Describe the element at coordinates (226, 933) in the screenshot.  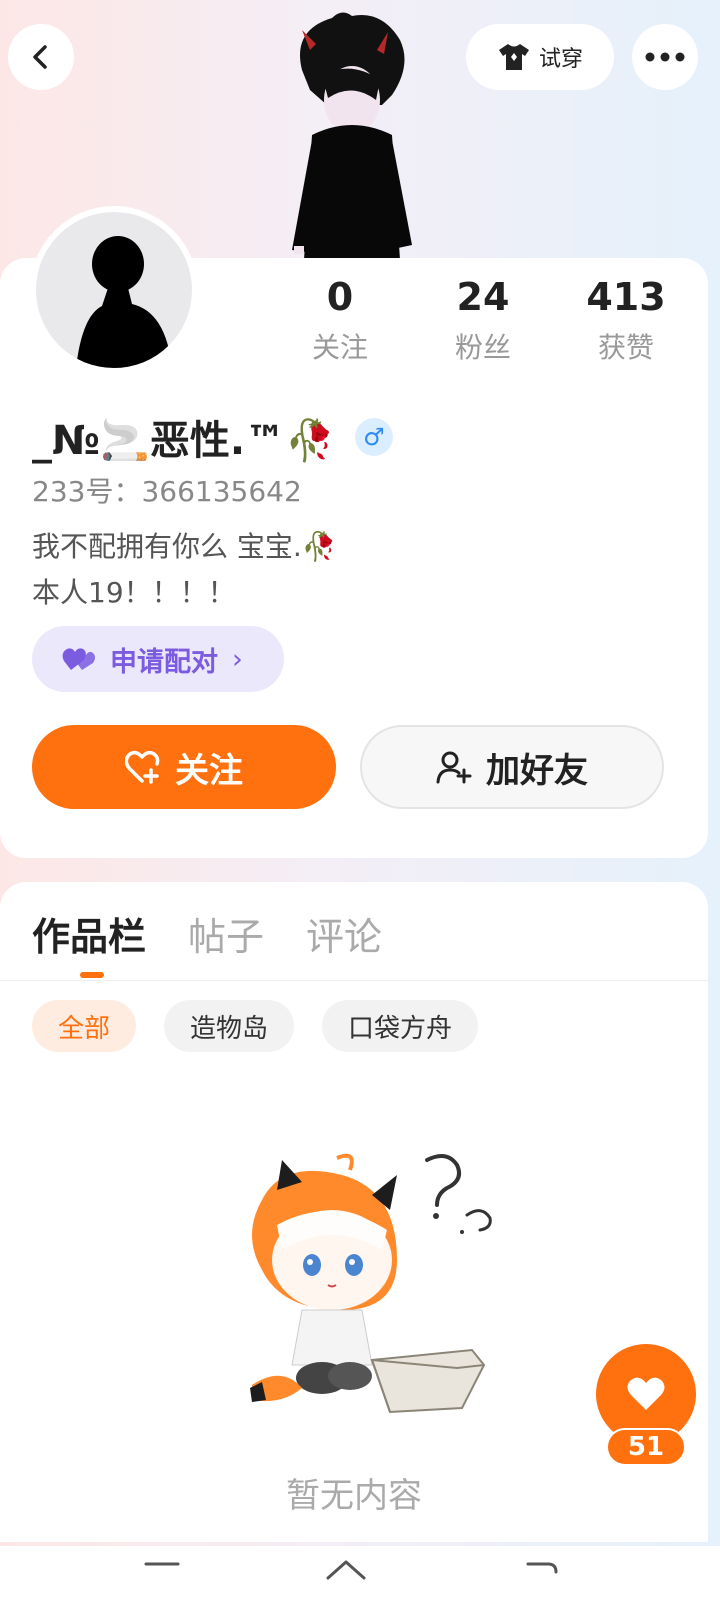
I see `tab-posts: 帖子` at that location.